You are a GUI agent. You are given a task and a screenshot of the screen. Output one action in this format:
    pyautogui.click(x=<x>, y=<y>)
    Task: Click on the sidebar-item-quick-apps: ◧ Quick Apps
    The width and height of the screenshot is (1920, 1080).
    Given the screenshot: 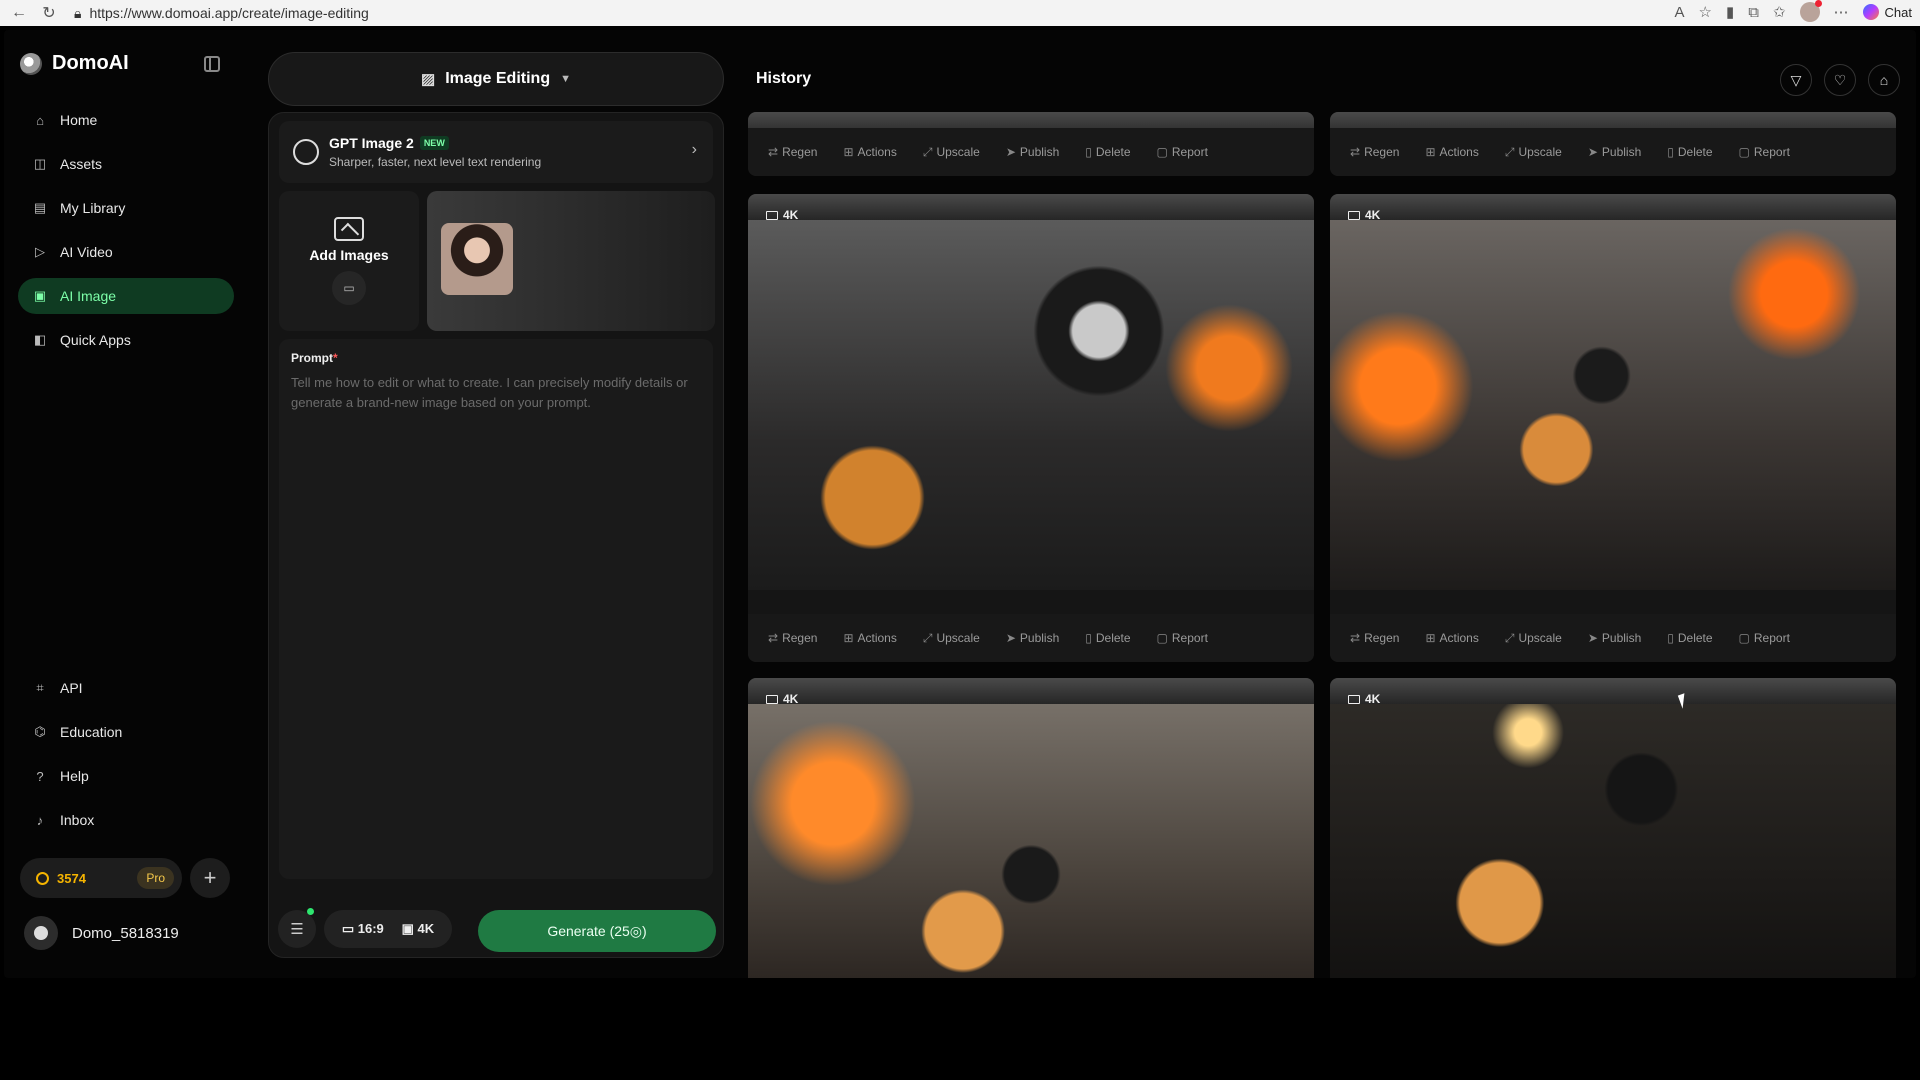 What is the action you would take?
    pyautogui.click(x=126, y=340)
    